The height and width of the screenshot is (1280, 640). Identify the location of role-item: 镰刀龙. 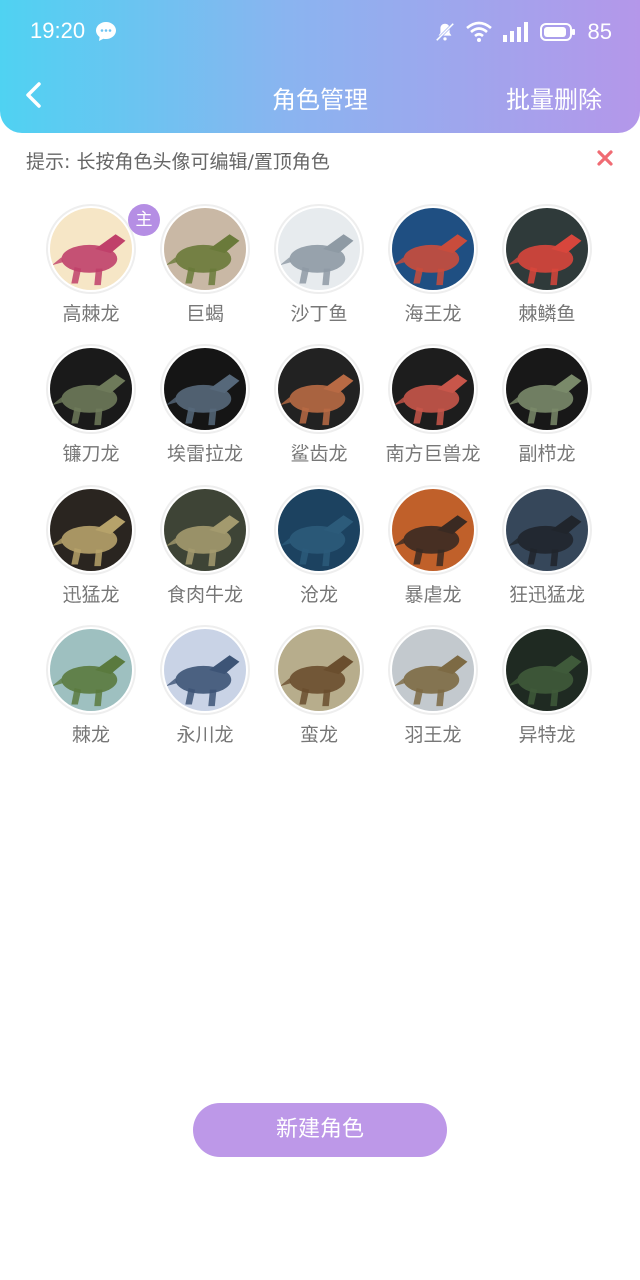
(91, 409).